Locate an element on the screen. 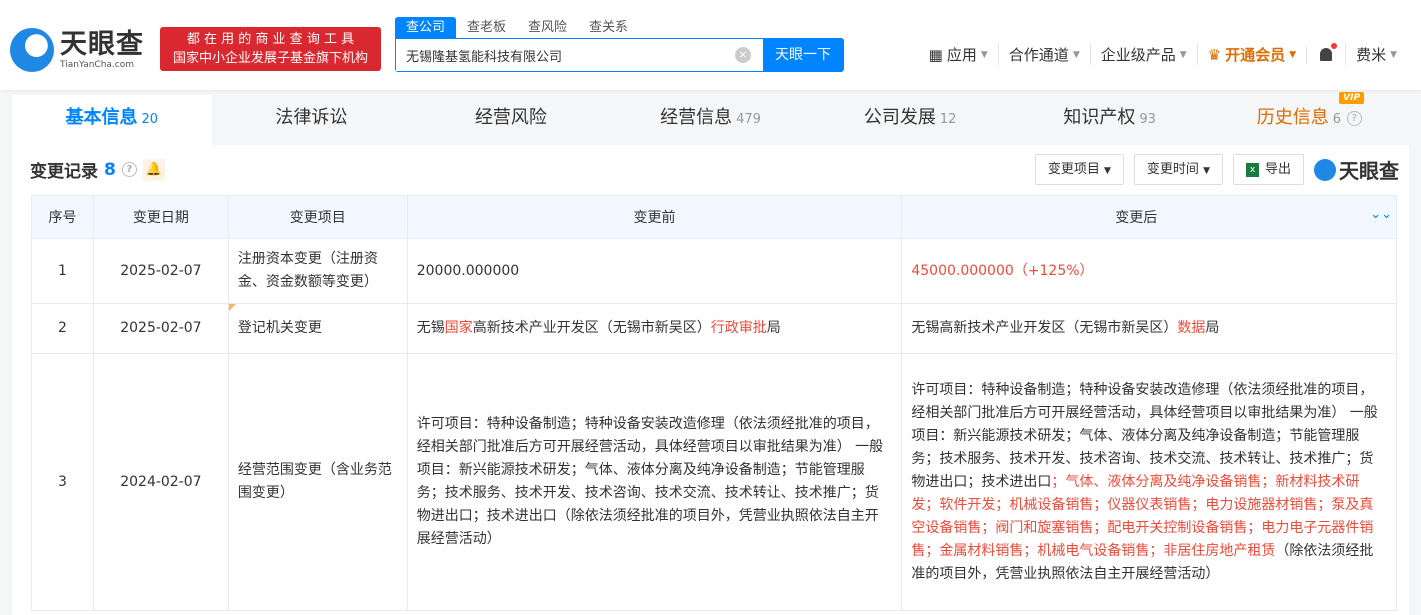 Image resolution: width=1421 pixels, height=615 pixels. dropdown-label: 变更项目 is located at coordinates (1073, 169).